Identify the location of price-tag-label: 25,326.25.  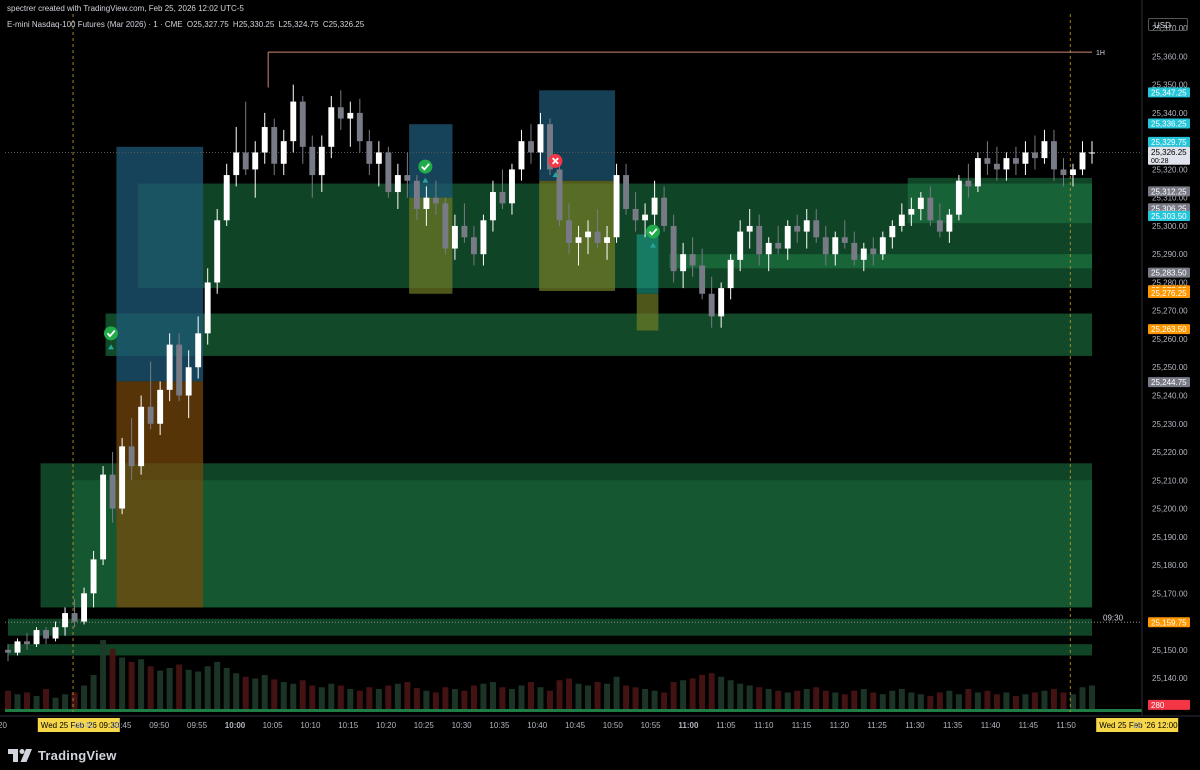
(1169, 152).